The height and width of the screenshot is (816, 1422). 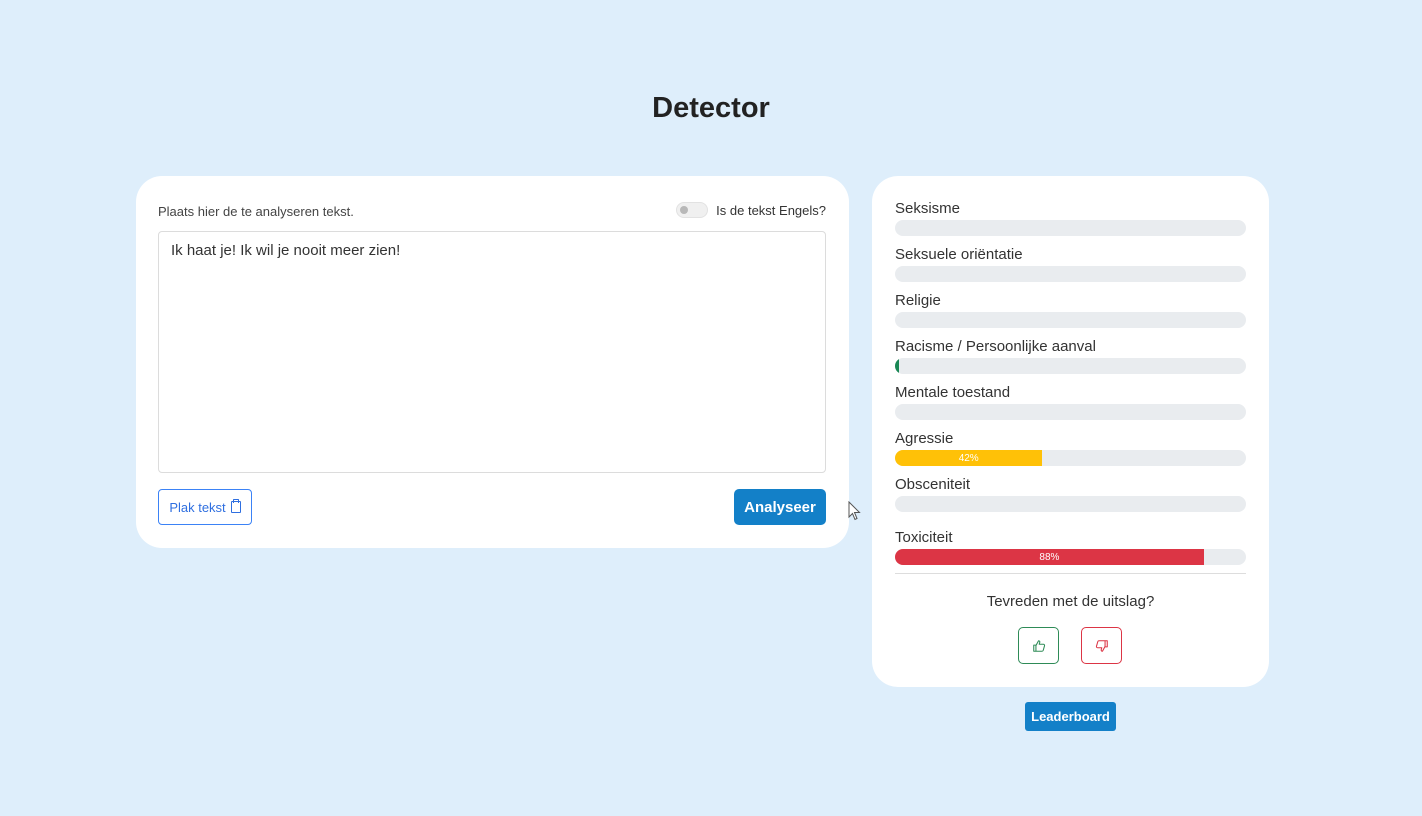 I want to click on thumbs-down-icon, so click(x=1101, y=645).